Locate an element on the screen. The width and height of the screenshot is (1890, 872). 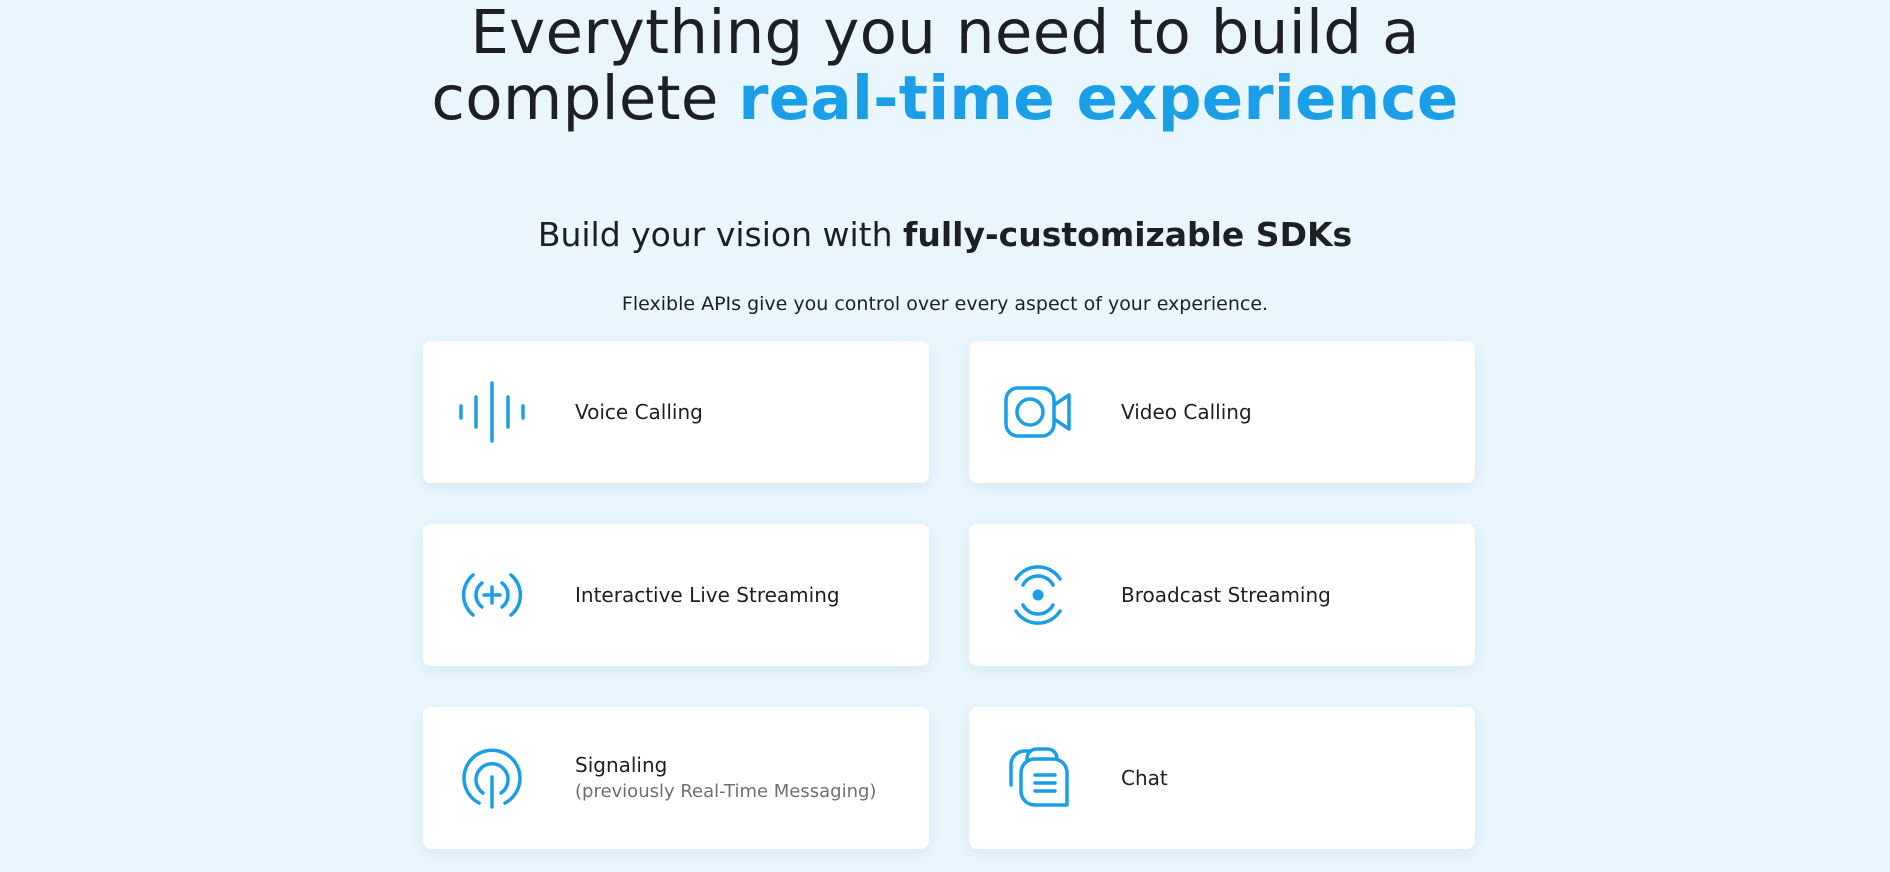
hero-title-line2-prefix: complete is located at coordinates (585, 98).